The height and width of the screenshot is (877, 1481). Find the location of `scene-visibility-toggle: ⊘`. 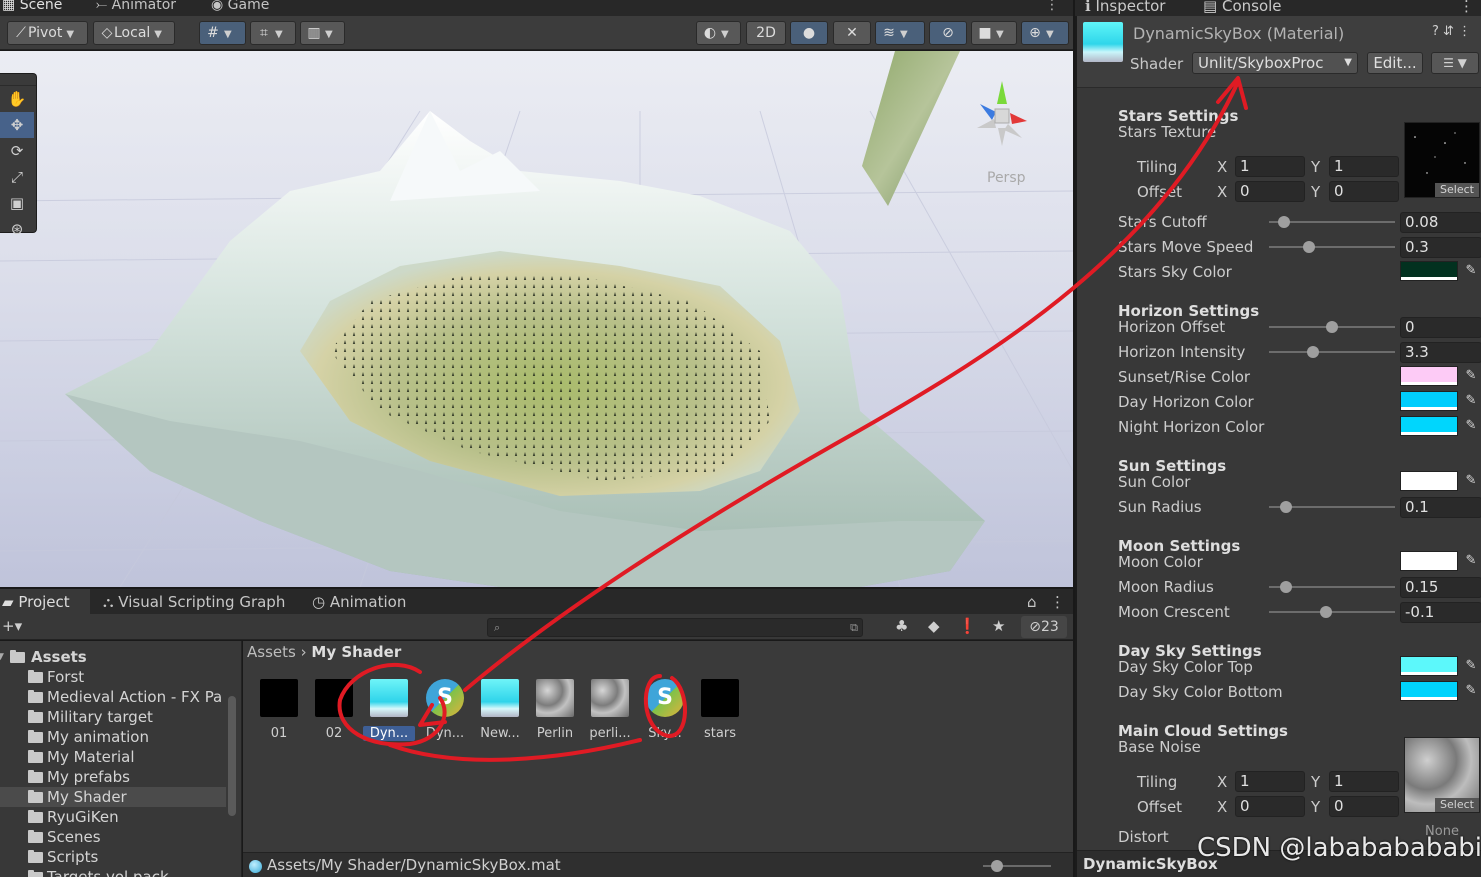

scene-visibility-toggle: ⊘ is located at coordinates (948, 33).